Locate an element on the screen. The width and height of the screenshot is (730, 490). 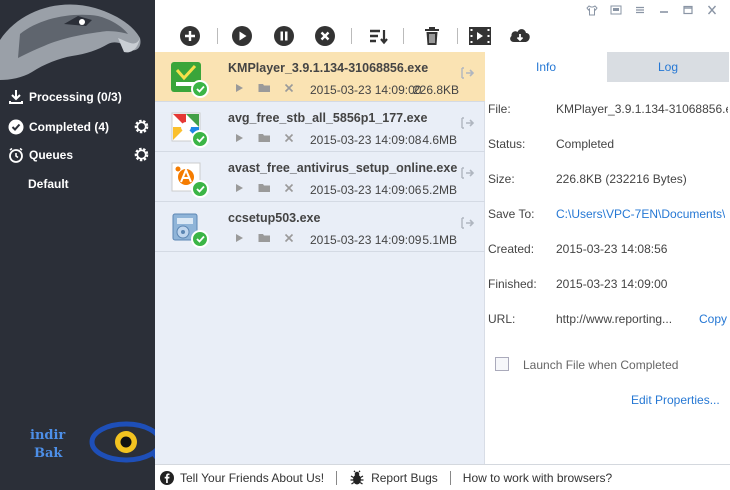
stop-button is located at coordinates (325, 36).